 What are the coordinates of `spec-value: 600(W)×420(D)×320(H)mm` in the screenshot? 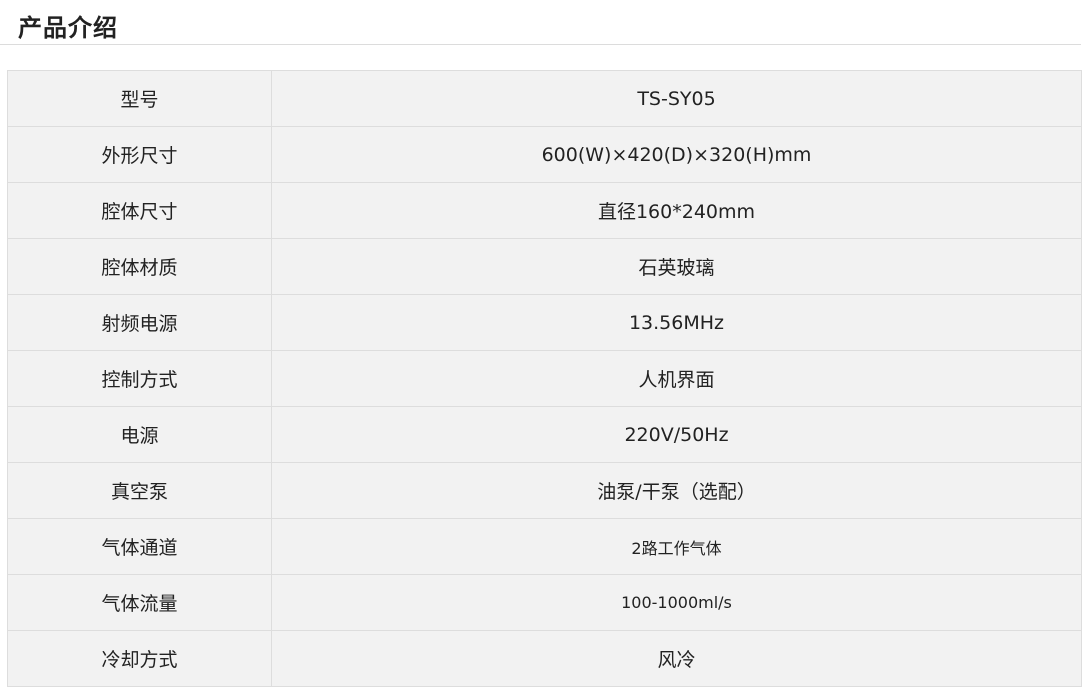 It's located at (676, 154).